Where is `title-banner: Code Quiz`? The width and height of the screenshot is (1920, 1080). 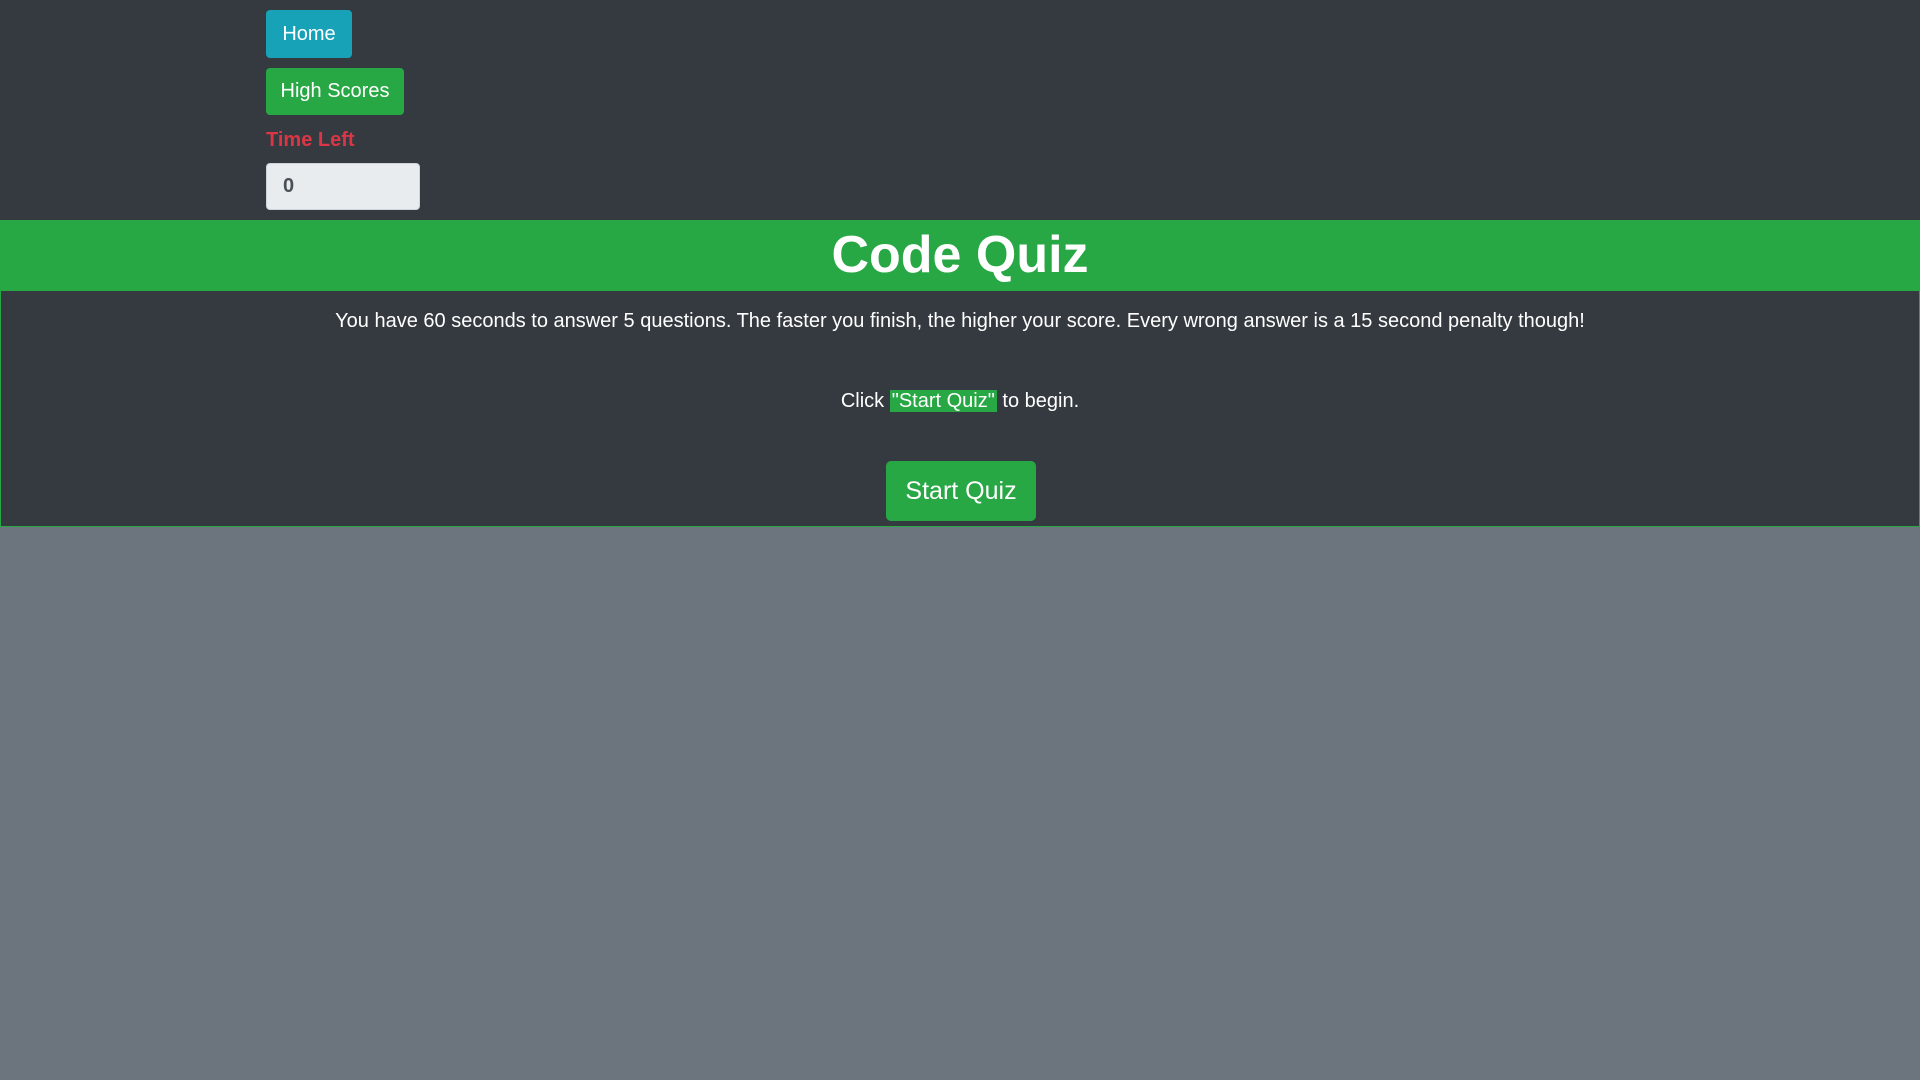
title-banner: Code Quiz is located at coordinates (960, 255).